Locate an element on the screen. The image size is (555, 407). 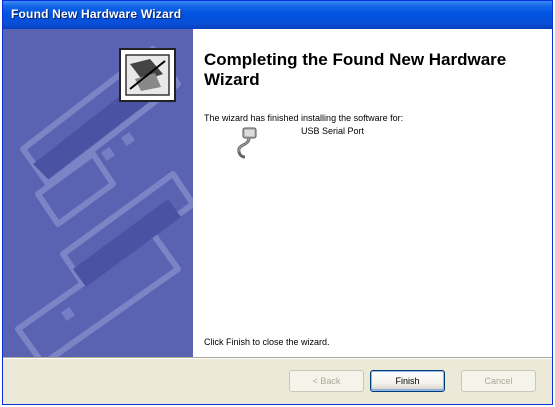
back-button: < Back is located at coordinates (326, 381).